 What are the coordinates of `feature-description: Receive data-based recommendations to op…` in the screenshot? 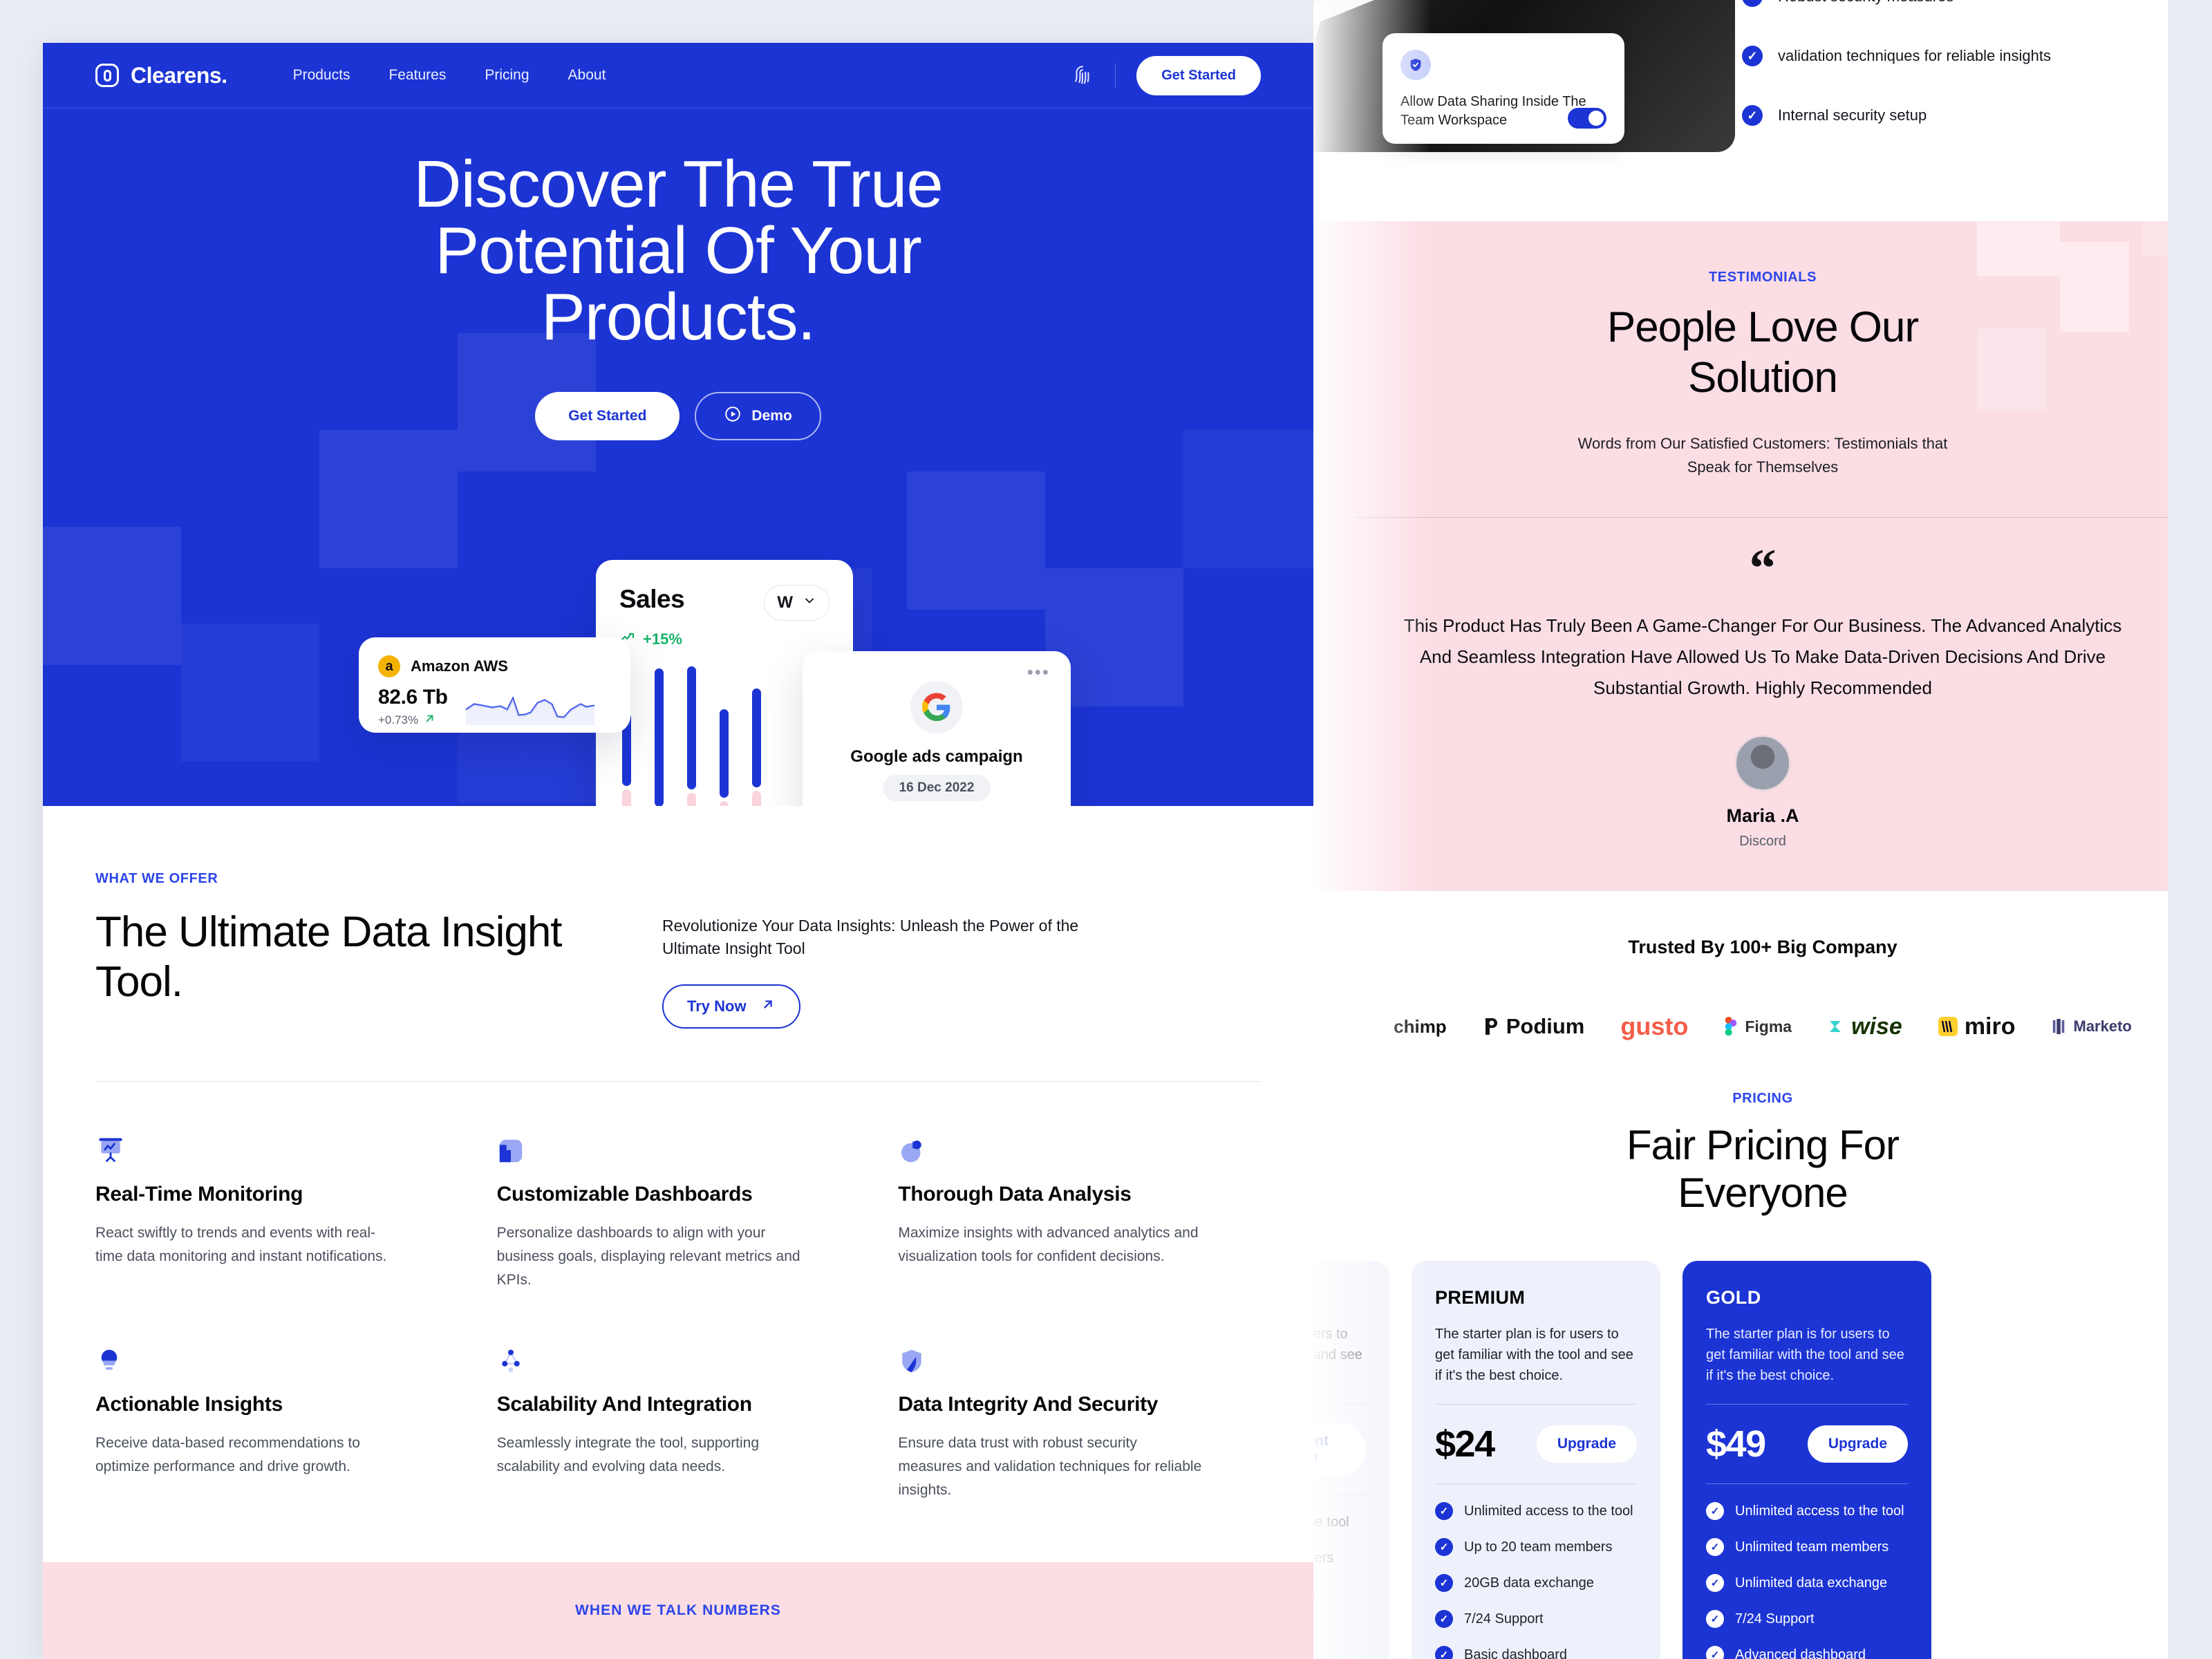 It's located at (228, 1454).